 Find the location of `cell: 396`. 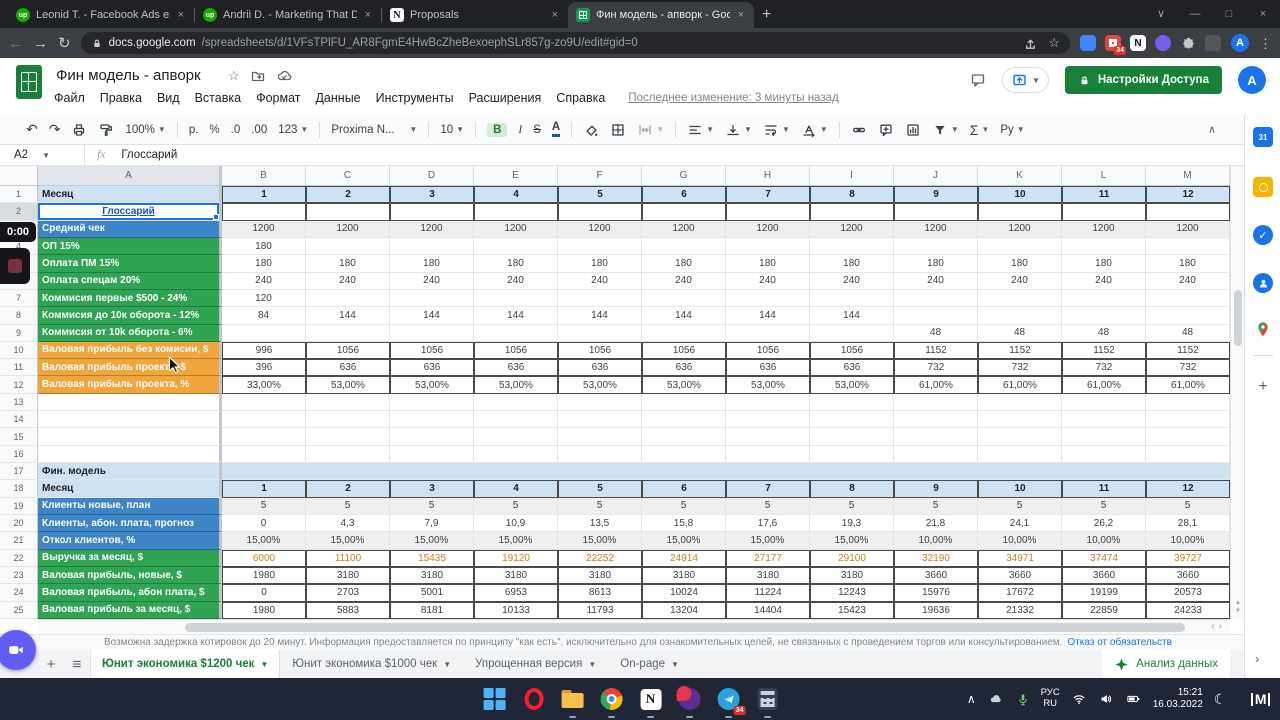

cell: 396 is located at coordinates (264, 368).